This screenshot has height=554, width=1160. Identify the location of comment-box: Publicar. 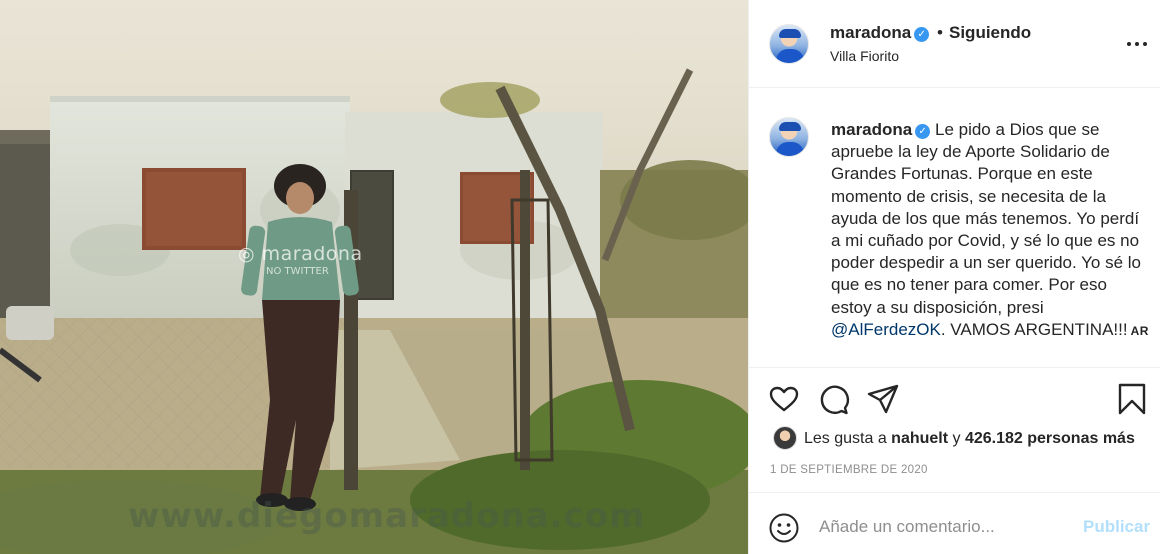
(954, 523).